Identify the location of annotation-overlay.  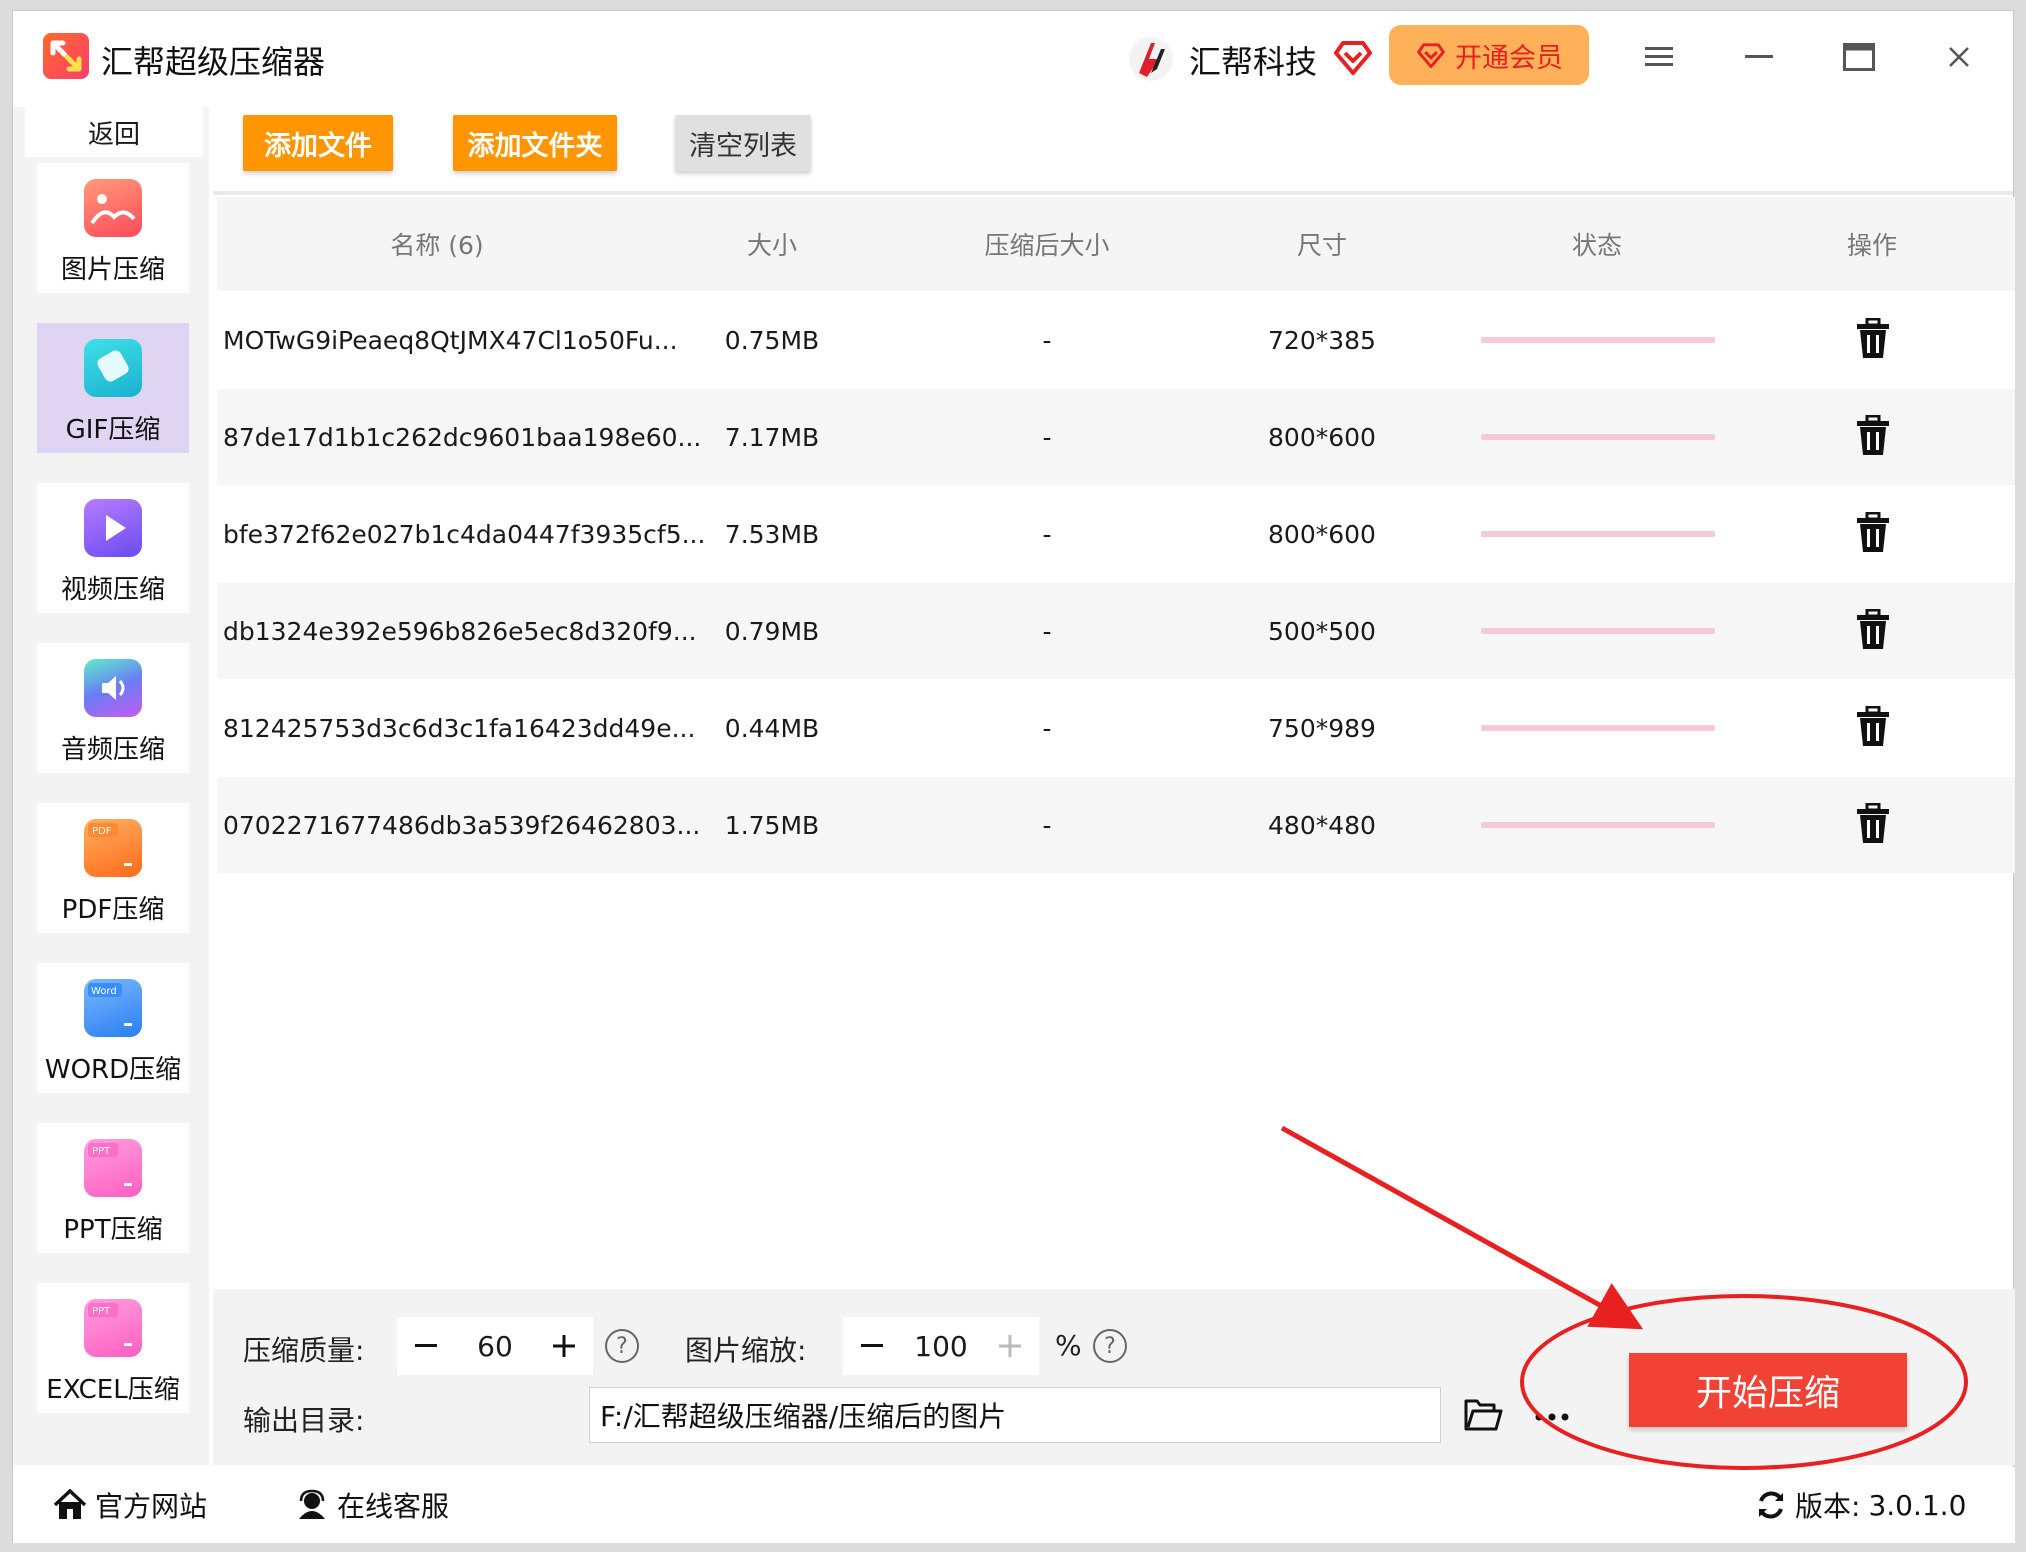
(1624, 1297).